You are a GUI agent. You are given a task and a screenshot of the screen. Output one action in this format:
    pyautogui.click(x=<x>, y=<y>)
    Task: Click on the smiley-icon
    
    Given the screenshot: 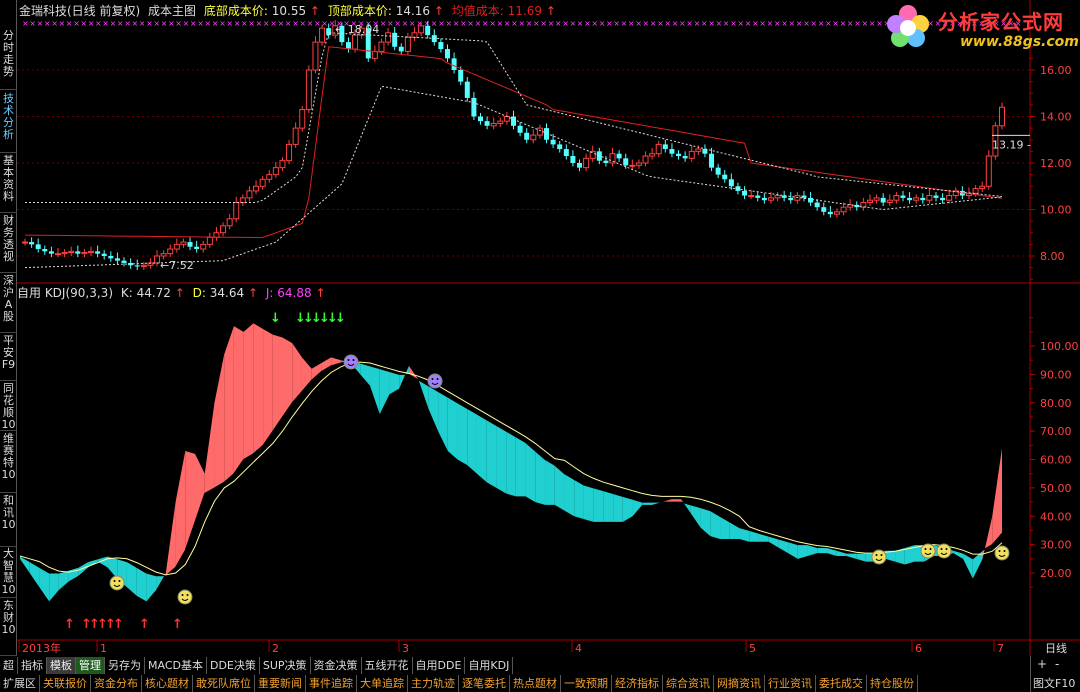 What is the action you would take?
    pyautogui.click(x=117, y=583)
    